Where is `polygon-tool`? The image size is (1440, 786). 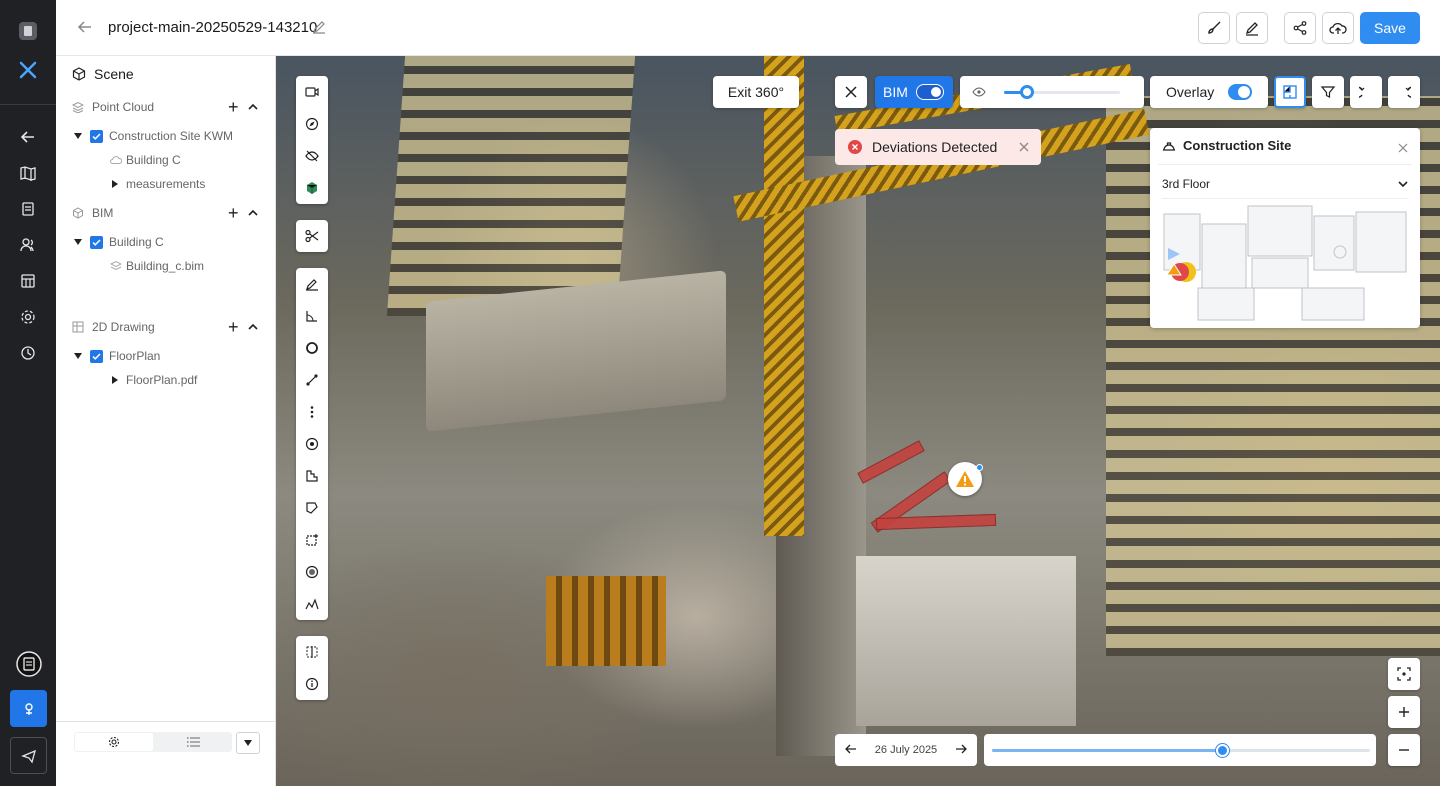
polygon-tool is located at coordinates (312, 508).